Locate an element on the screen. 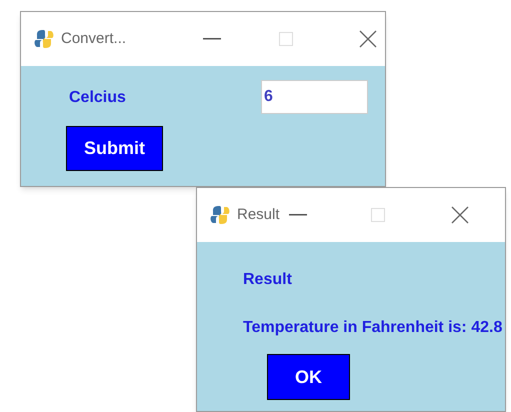 The height and width of the screenshot is (412, 511). ok-button: OK is located at coordinates (308, 377).